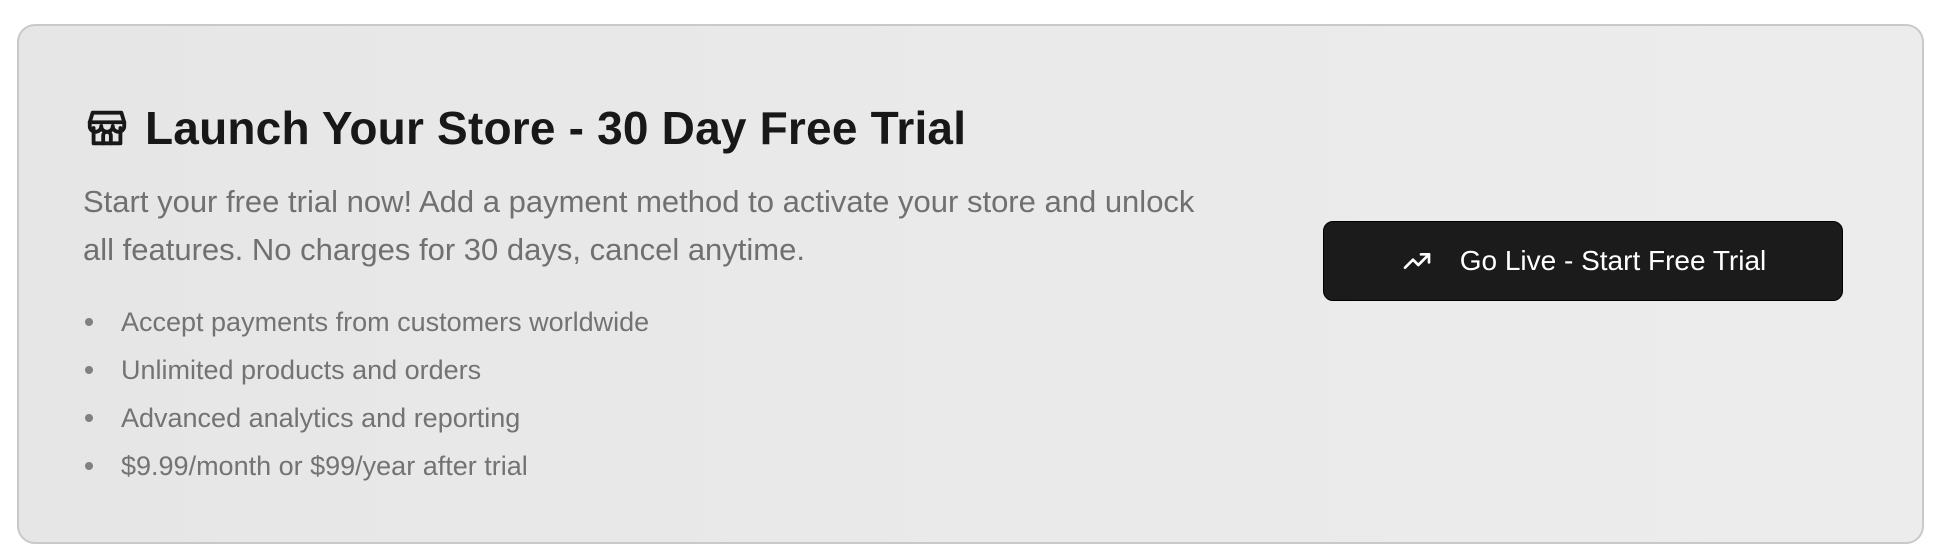 The width and height of the screenshot is (1934, 554). I want to click on page-title: Launch Your Store - 30 Day Free Trial, so click(556, 128).